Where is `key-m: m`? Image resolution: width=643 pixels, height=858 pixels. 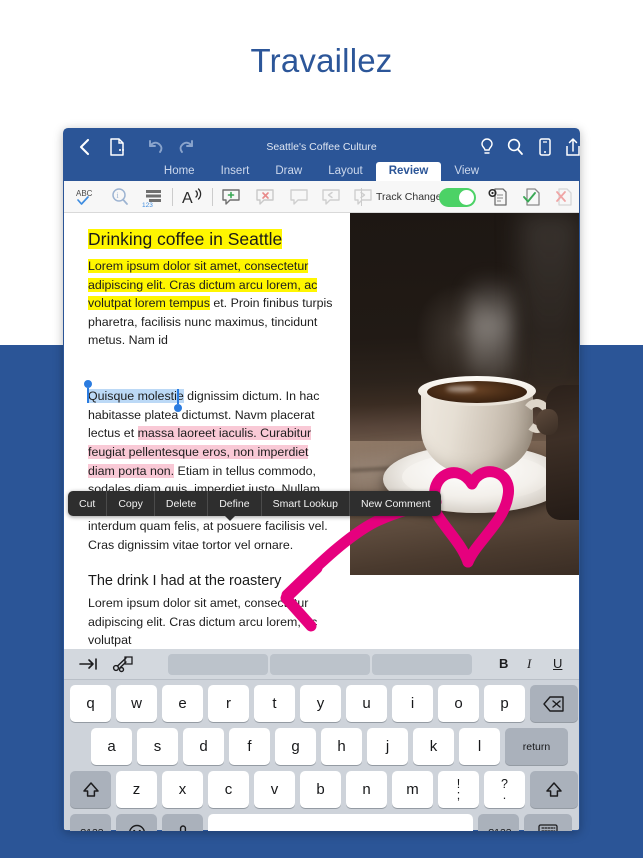
key-m: m is located at coordinates (412, 789).